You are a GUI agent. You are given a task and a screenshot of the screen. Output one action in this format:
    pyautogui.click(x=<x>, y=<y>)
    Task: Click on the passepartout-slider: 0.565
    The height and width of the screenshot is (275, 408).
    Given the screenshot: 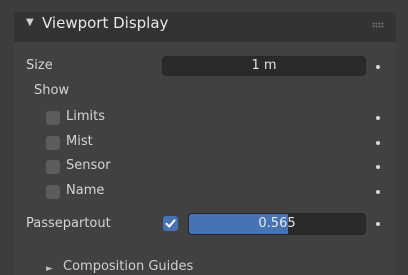 What is the action you would take?
    pyautogui.click(x=277, y=224)
    